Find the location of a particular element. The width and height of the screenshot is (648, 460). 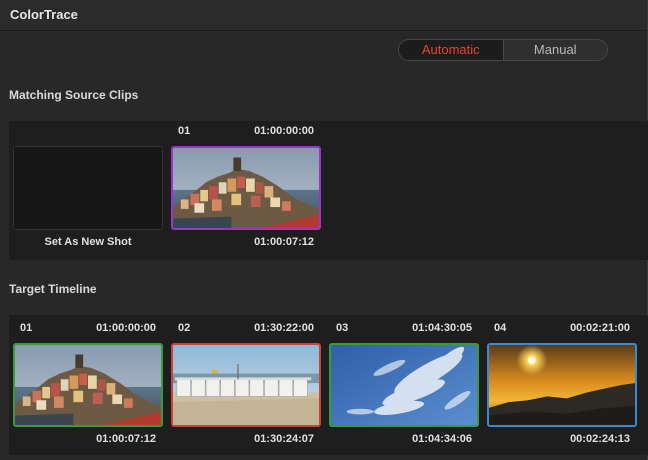

clip-number: 02 is located at coordinates (184, 328).